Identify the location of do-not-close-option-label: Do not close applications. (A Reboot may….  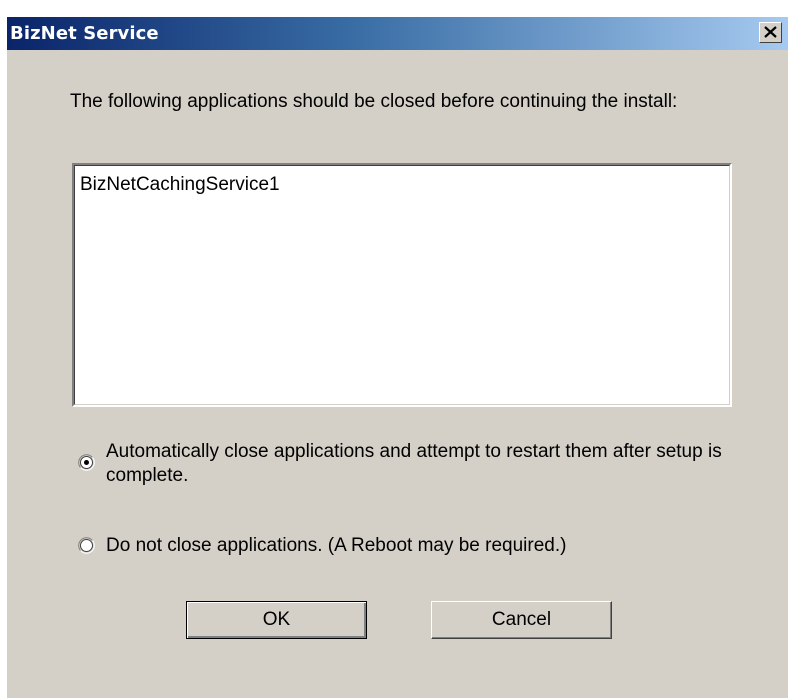
(416, 546).